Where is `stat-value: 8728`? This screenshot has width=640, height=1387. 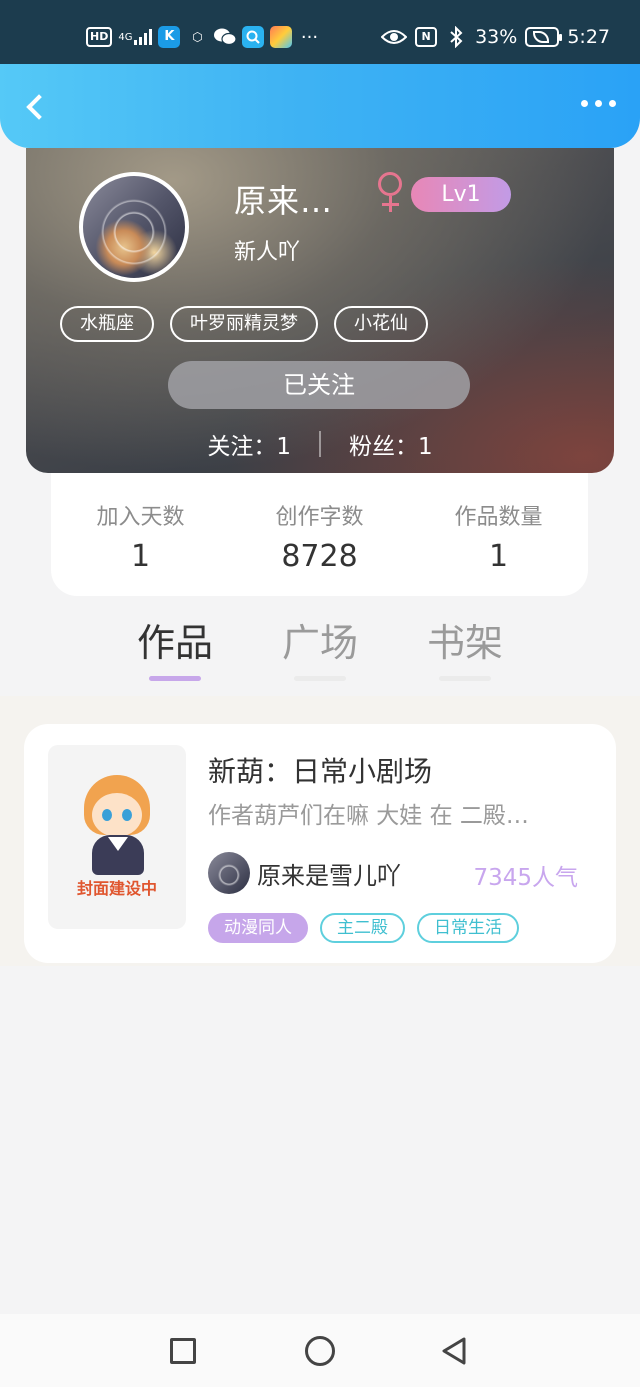
stat-value: 8728 is located at coordinates (319, 556).